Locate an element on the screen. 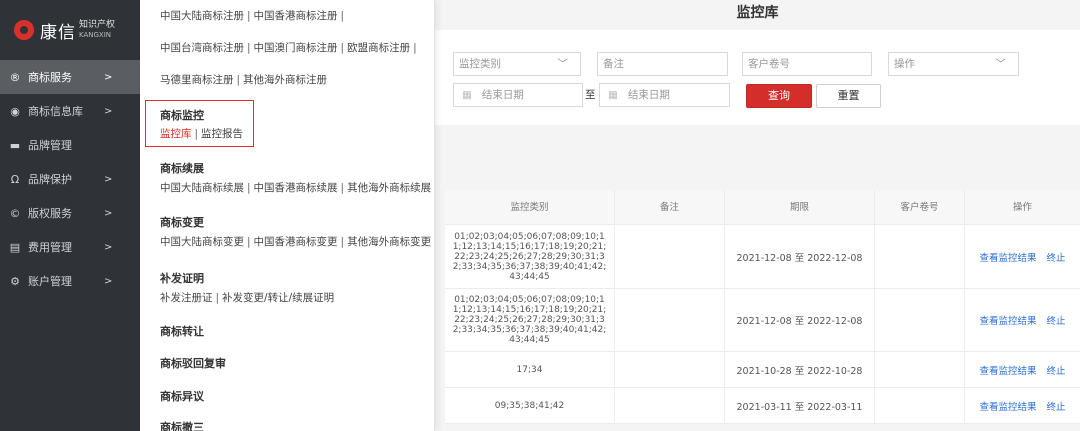 The height and width of the screenshot is (431, 1080). registered-icon: ® is located at coordinates (15, 77).